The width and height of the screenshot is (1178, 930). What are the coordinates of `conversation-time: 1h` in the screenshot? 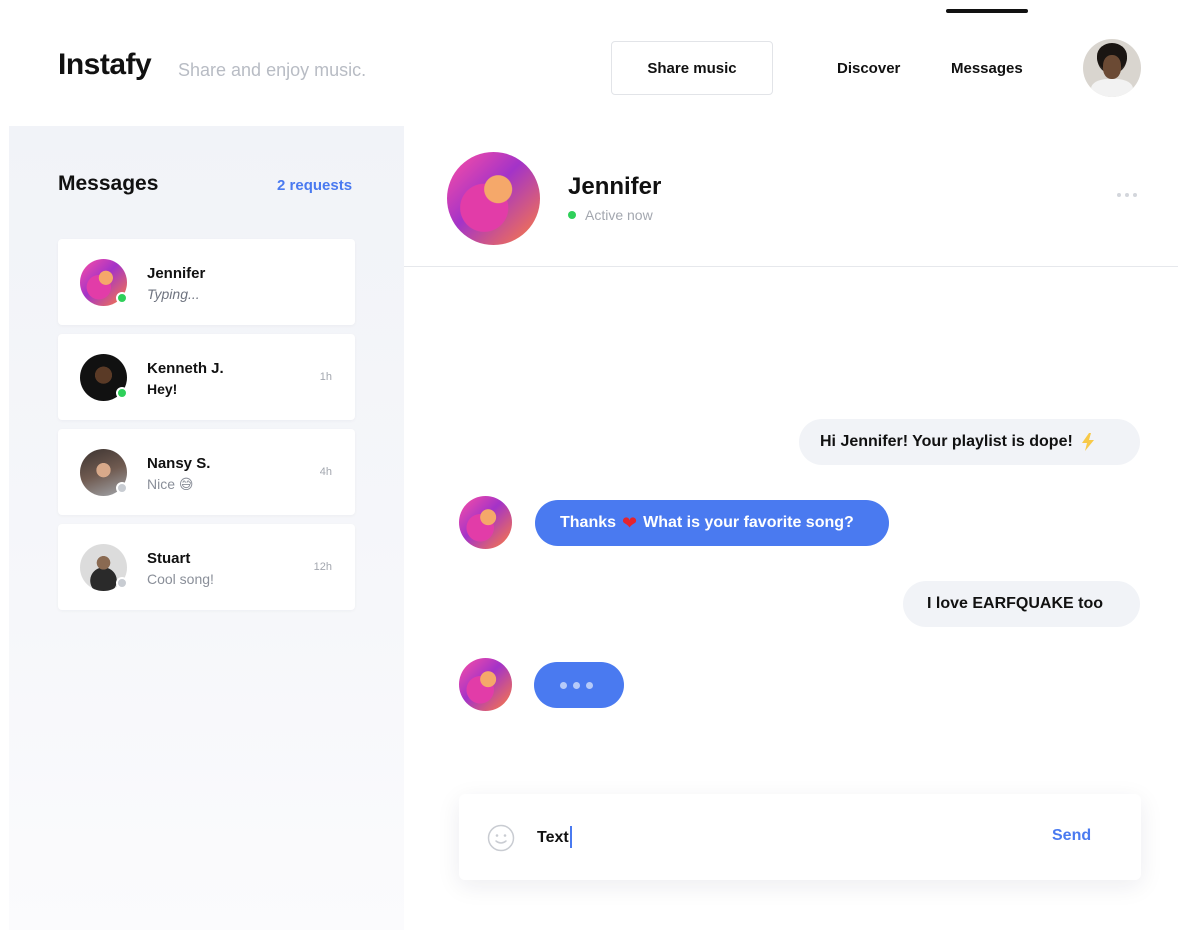 It's located at (325, 377).